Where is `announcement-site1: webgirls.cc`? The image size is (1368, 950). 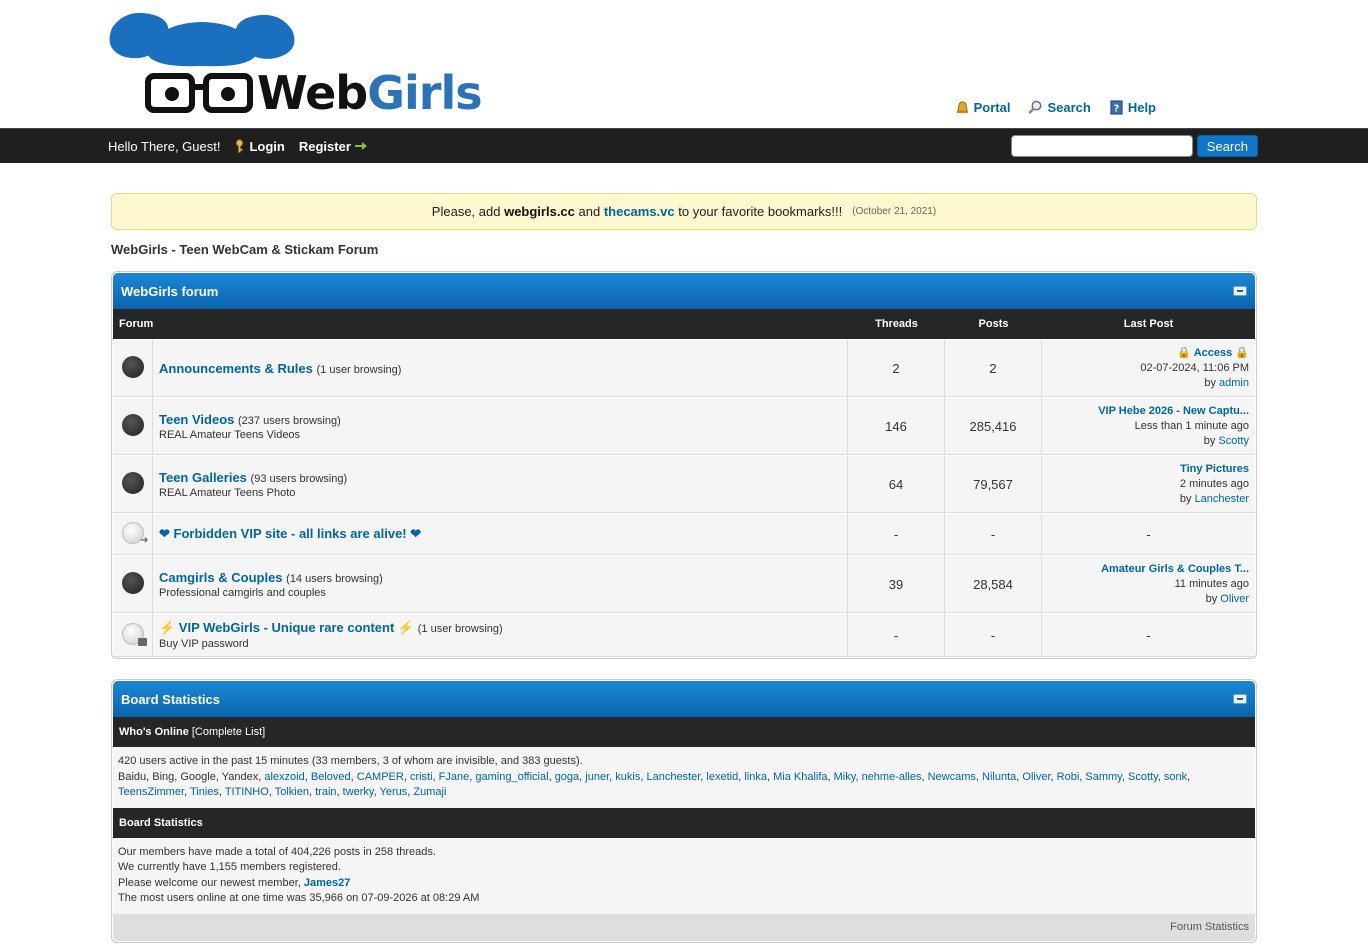 announcement-site1: webgirls.cc is located at coordinates (539, 211).